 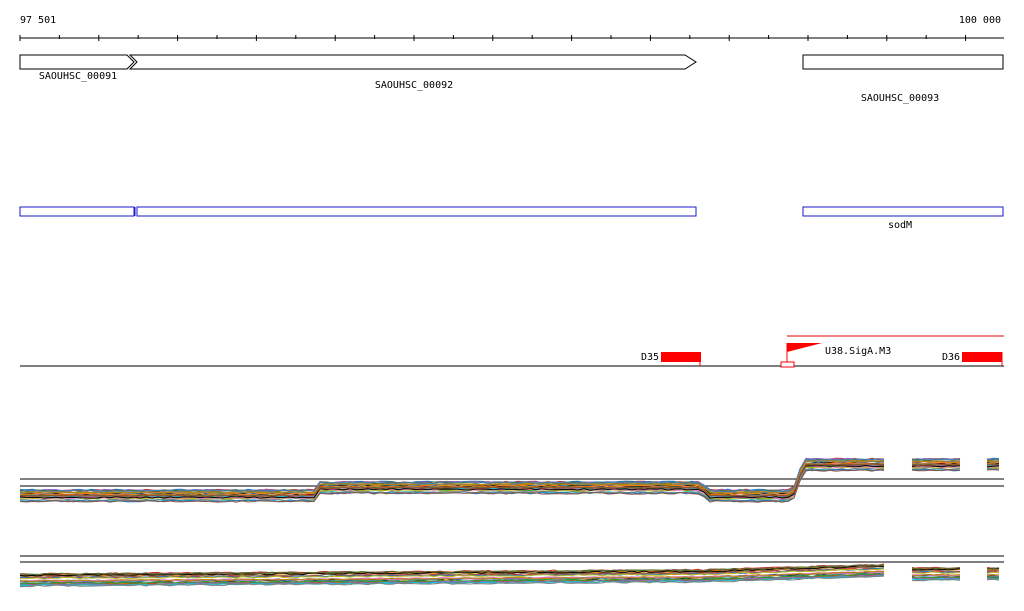 I want to click on feature-site-box, so click(x=787, y=364).